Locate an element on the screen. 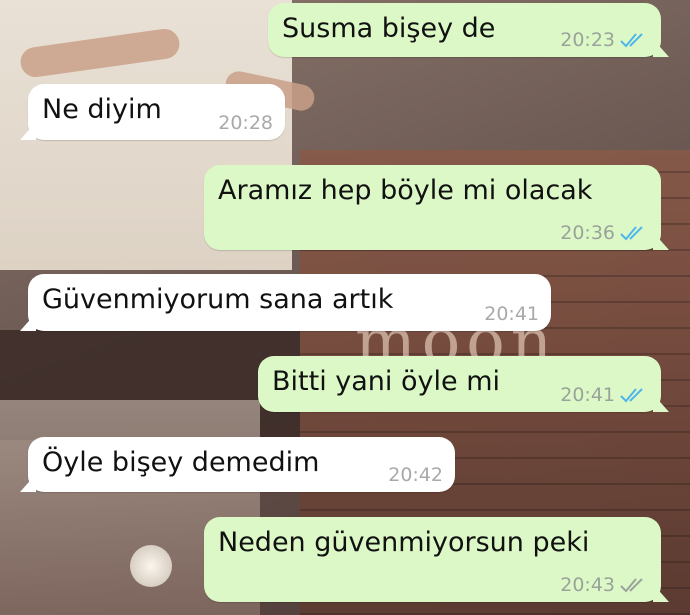 The image size is (690, 615). message-text: Bitti yani öyle mi is located at coordinates (386, 381).